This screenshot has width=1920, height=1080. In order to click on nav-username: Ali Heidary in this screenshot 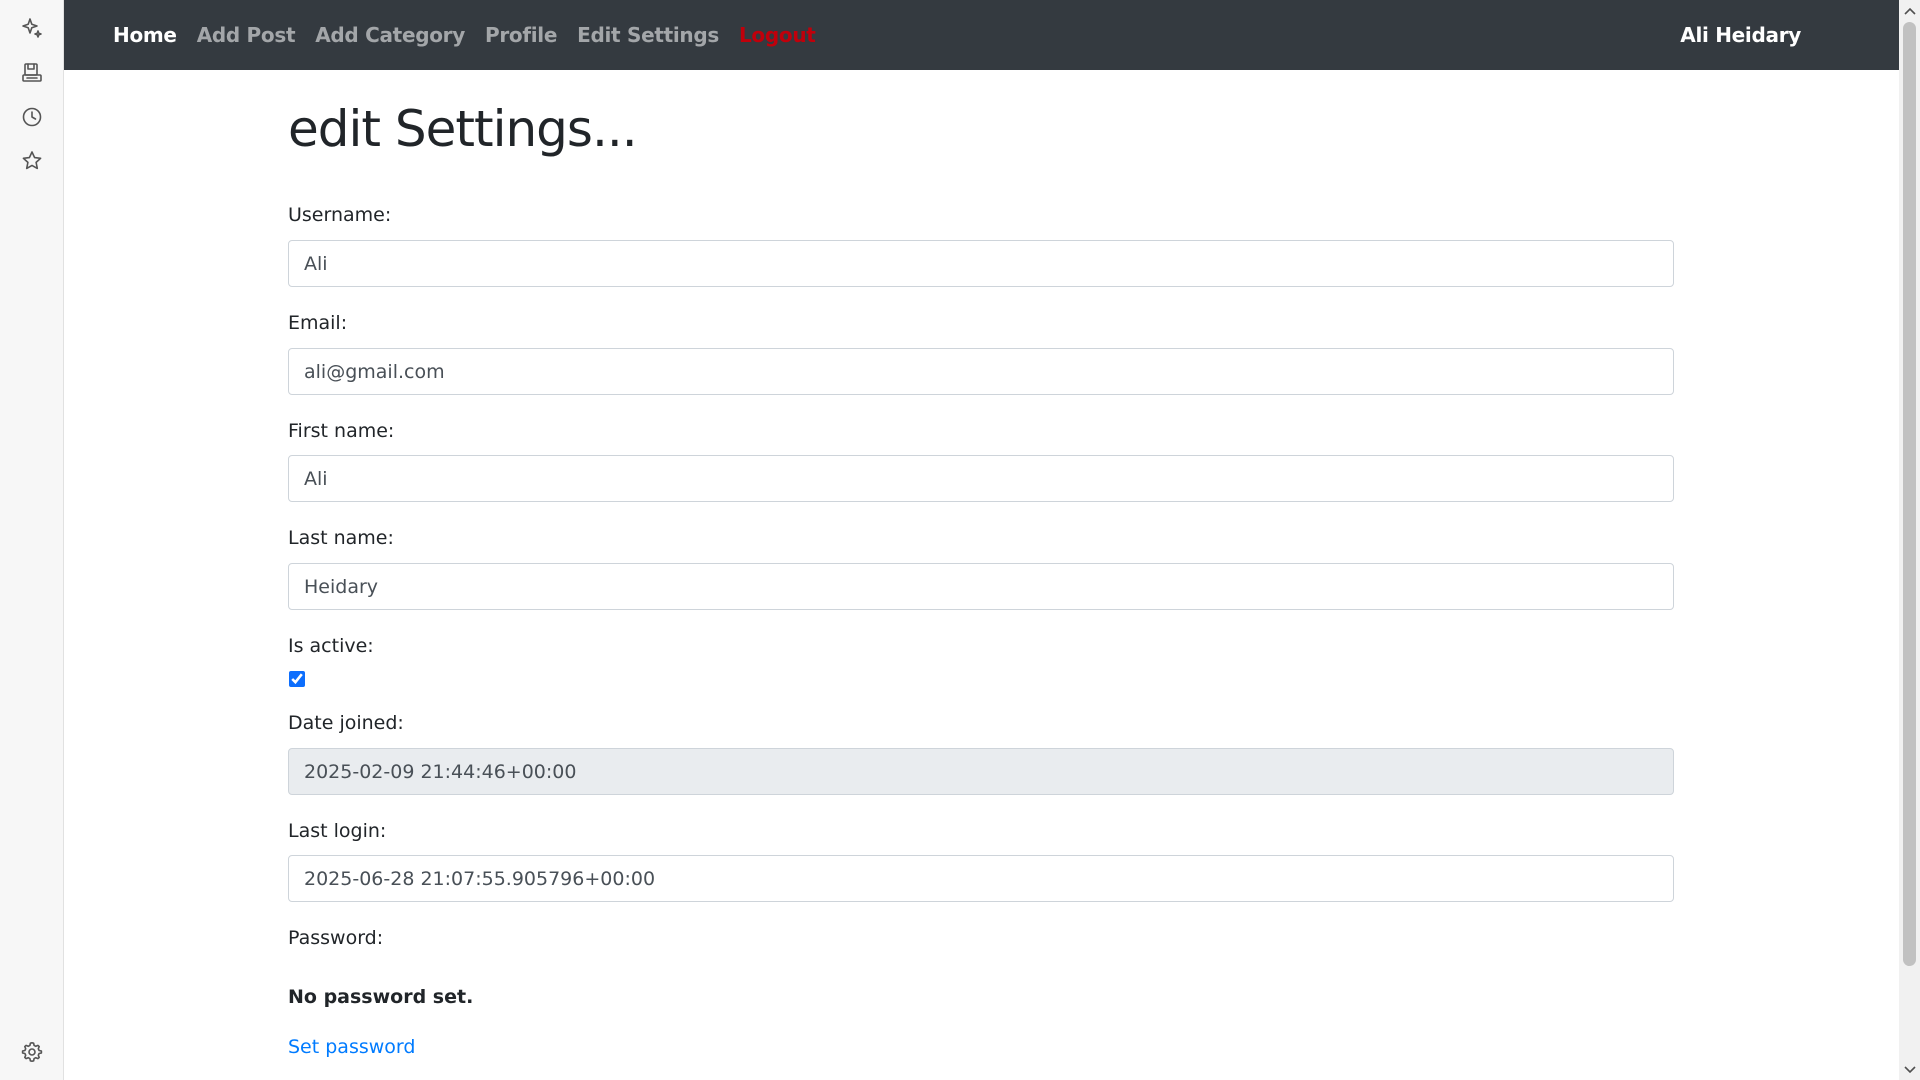, I will do `click(1740, 35)`.